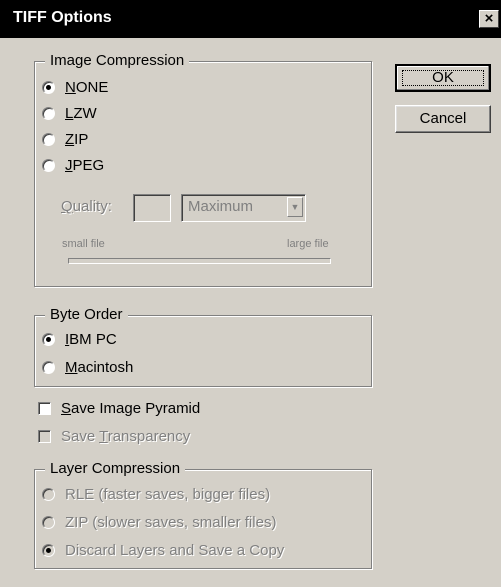 The width and height of the screenshot is (501, 587). What do you see at coordinates (115, 469) in the screenshot?
I see `layer-compression-legend: Layer Compression` at bounding box center [115, 469].